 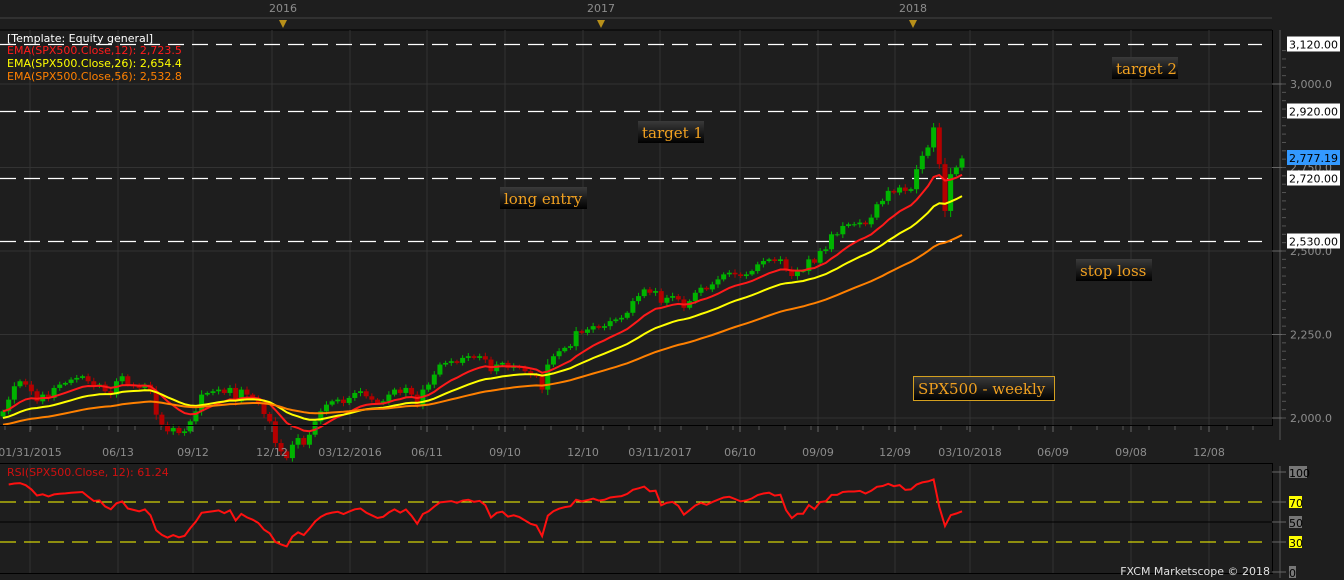 What do you see at coordinates (1053, 452) in the screenshot?
I see `x-tick-label: 06/09` at bounding box center [1053, 452].